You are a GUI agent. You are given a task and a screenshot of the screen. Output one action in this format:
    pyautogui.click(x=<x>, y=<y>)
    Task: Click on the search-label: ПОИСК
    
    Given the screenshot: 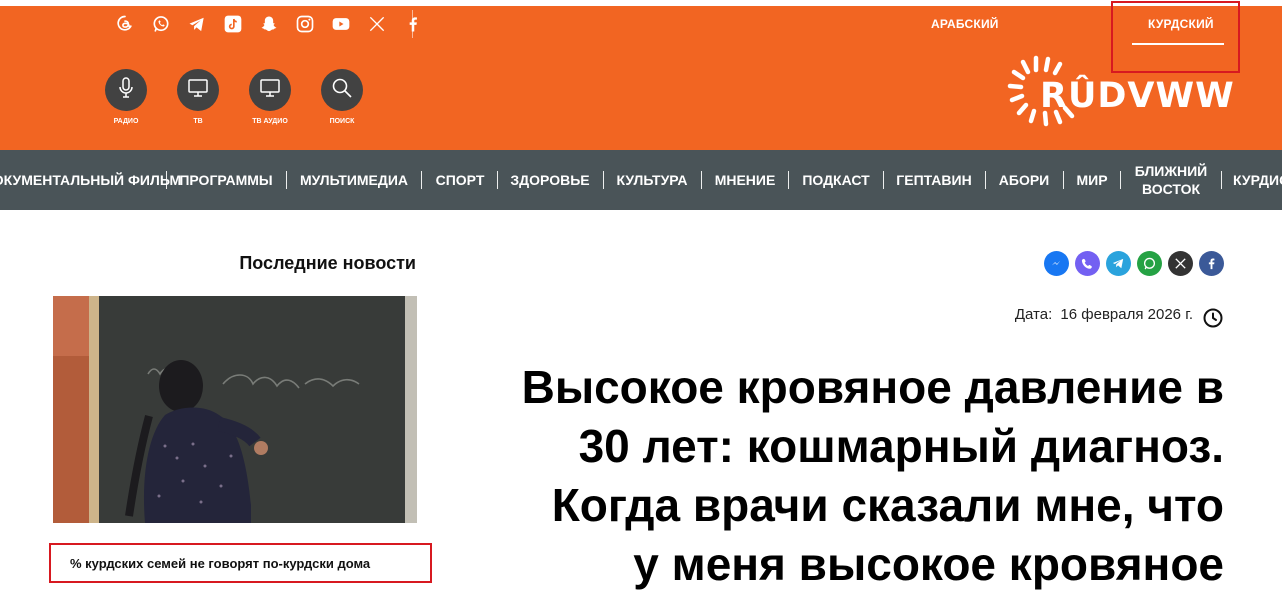 What is the action you would take?
    pyautogui.click(x=342, y=121)
    